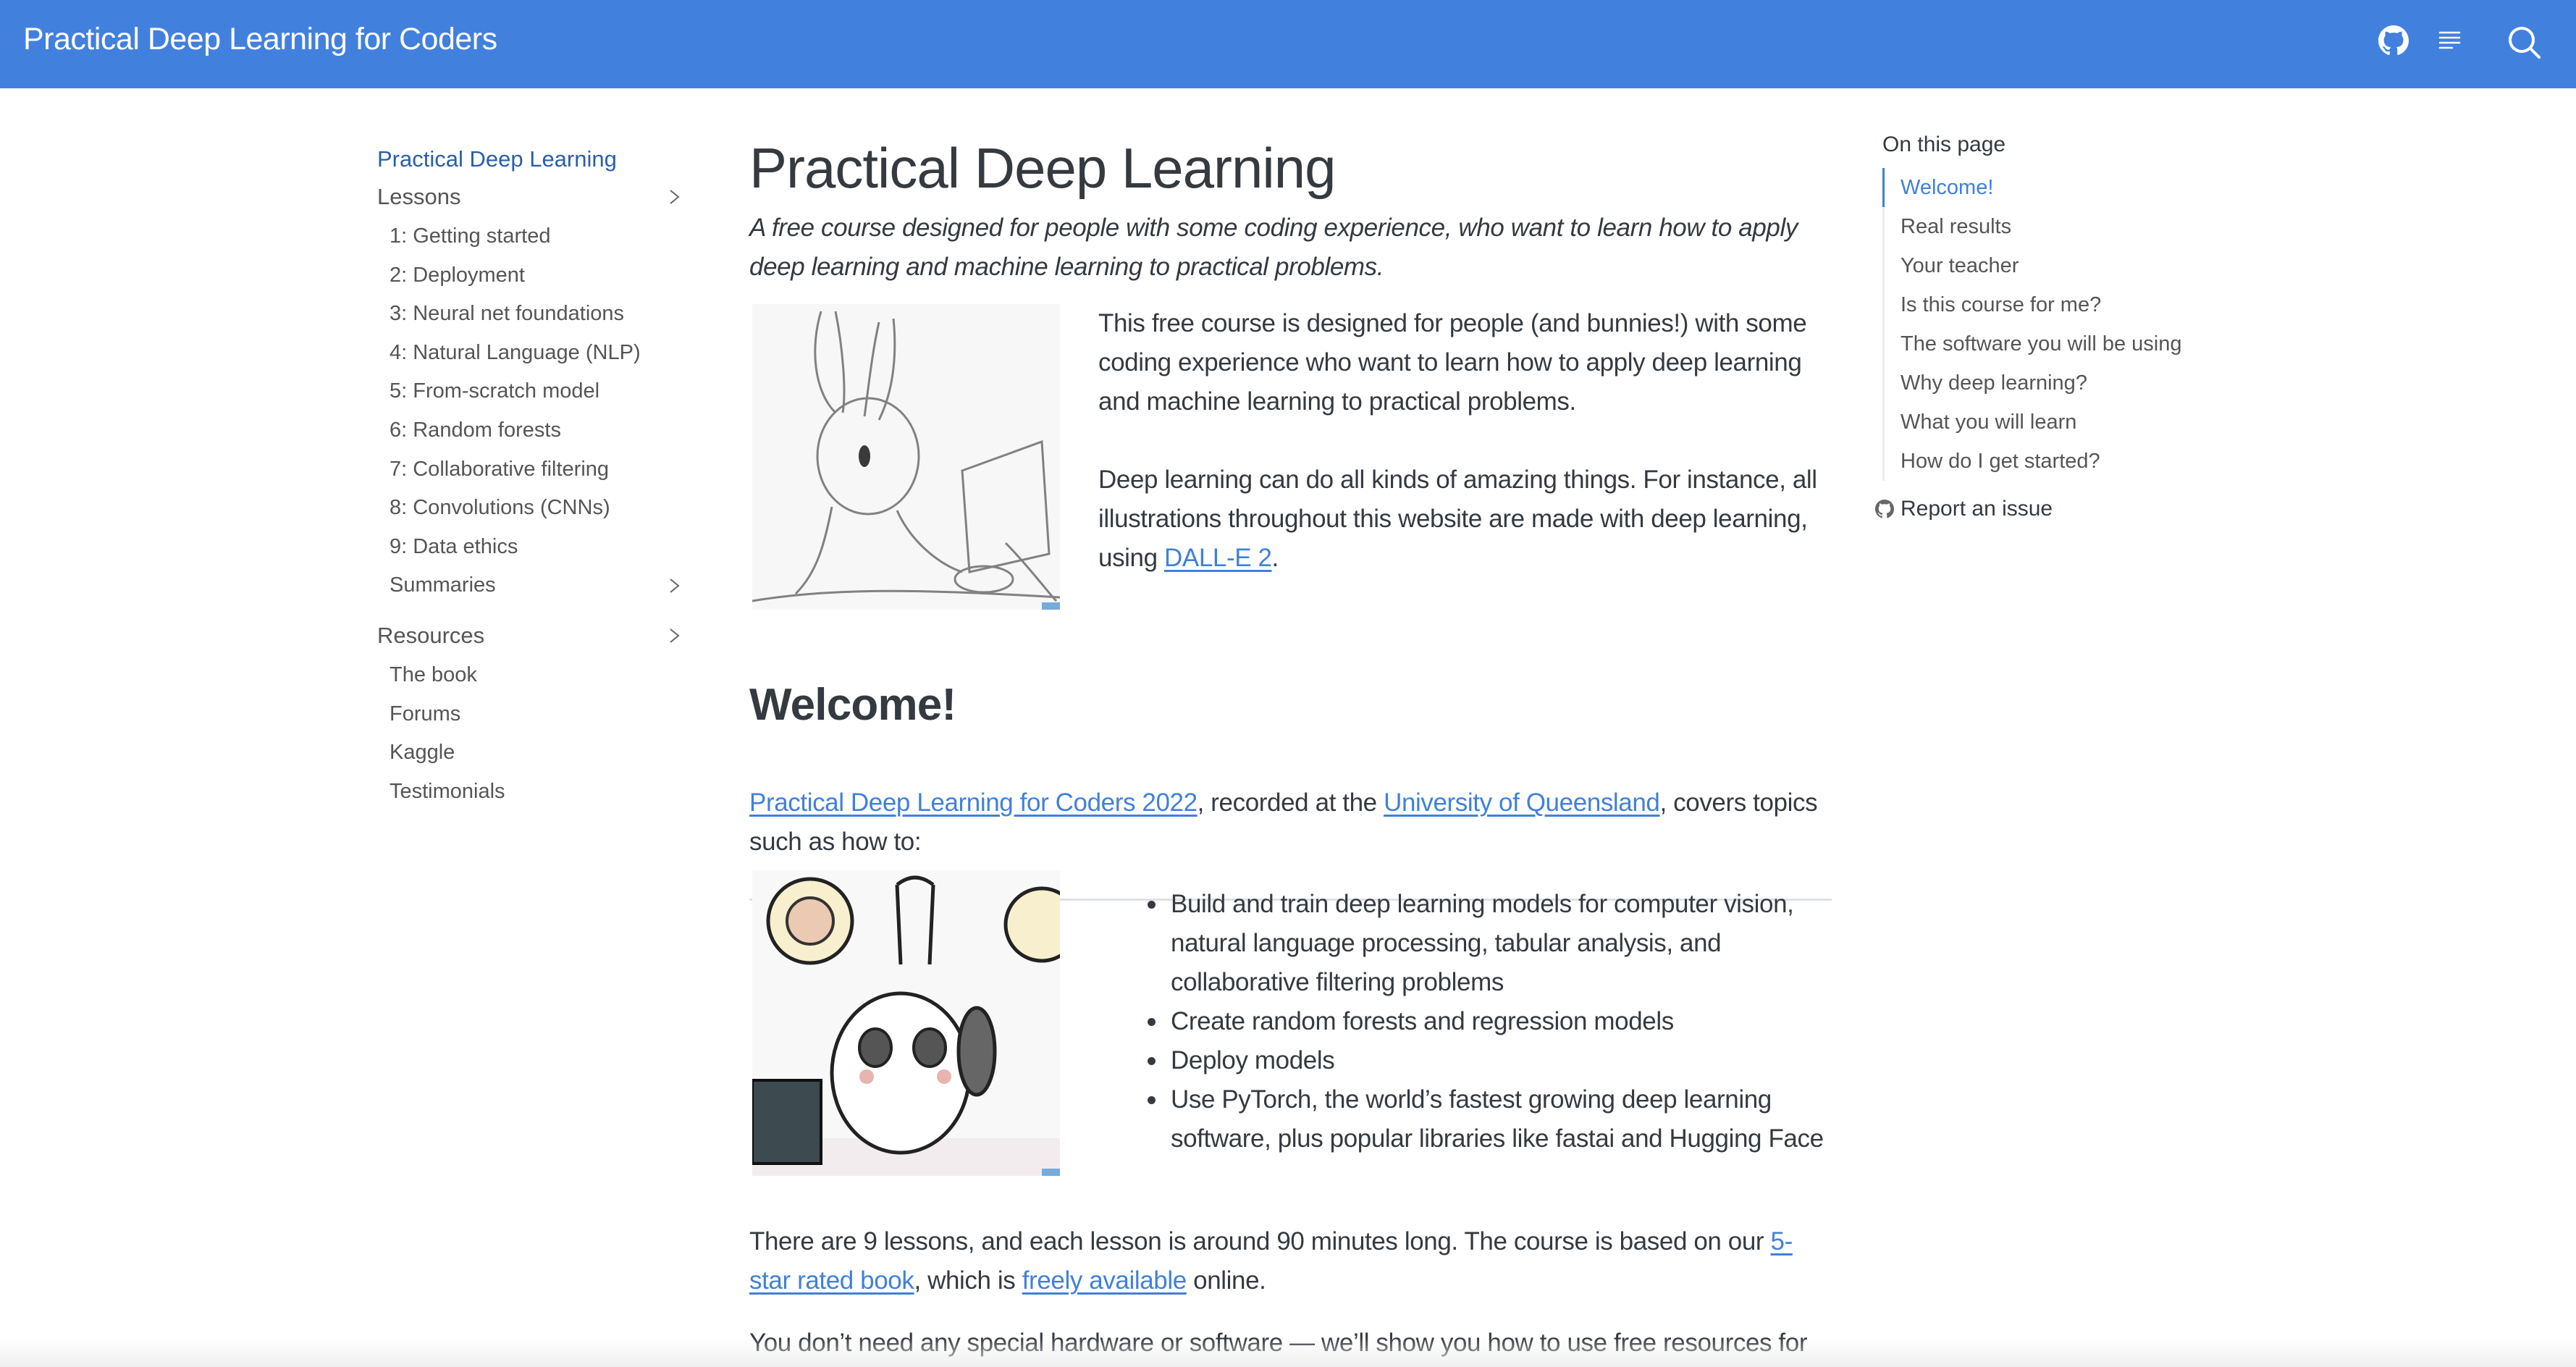 The height and width of the screenshot is (1367, 2576). Describe the element at coordinates (2086, 304) in the screenshot. I see `toc-item-is-this-for-me: Is this course for me?` at that location.